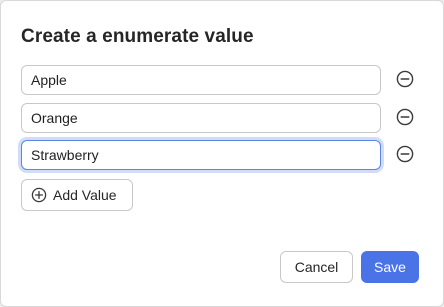 The width and height of the screenshot is (444, 307). I want to click on remove-value-3-button, so click(405, 154).